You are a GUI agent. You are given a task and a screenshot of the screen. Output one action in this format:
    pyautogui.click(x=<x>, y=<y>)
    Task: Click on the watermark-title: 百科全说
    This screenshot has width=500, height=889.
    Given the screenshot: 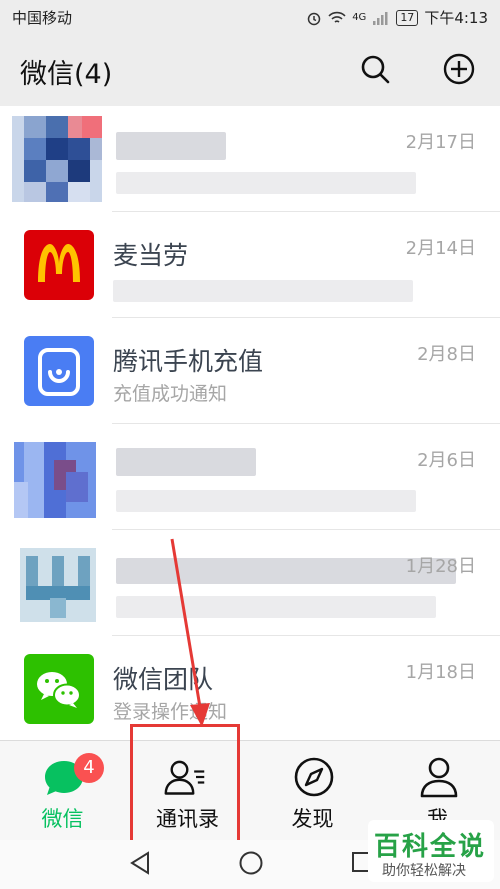 What is the action you would take?
    pyautogui.click(x=430, y=847)
    